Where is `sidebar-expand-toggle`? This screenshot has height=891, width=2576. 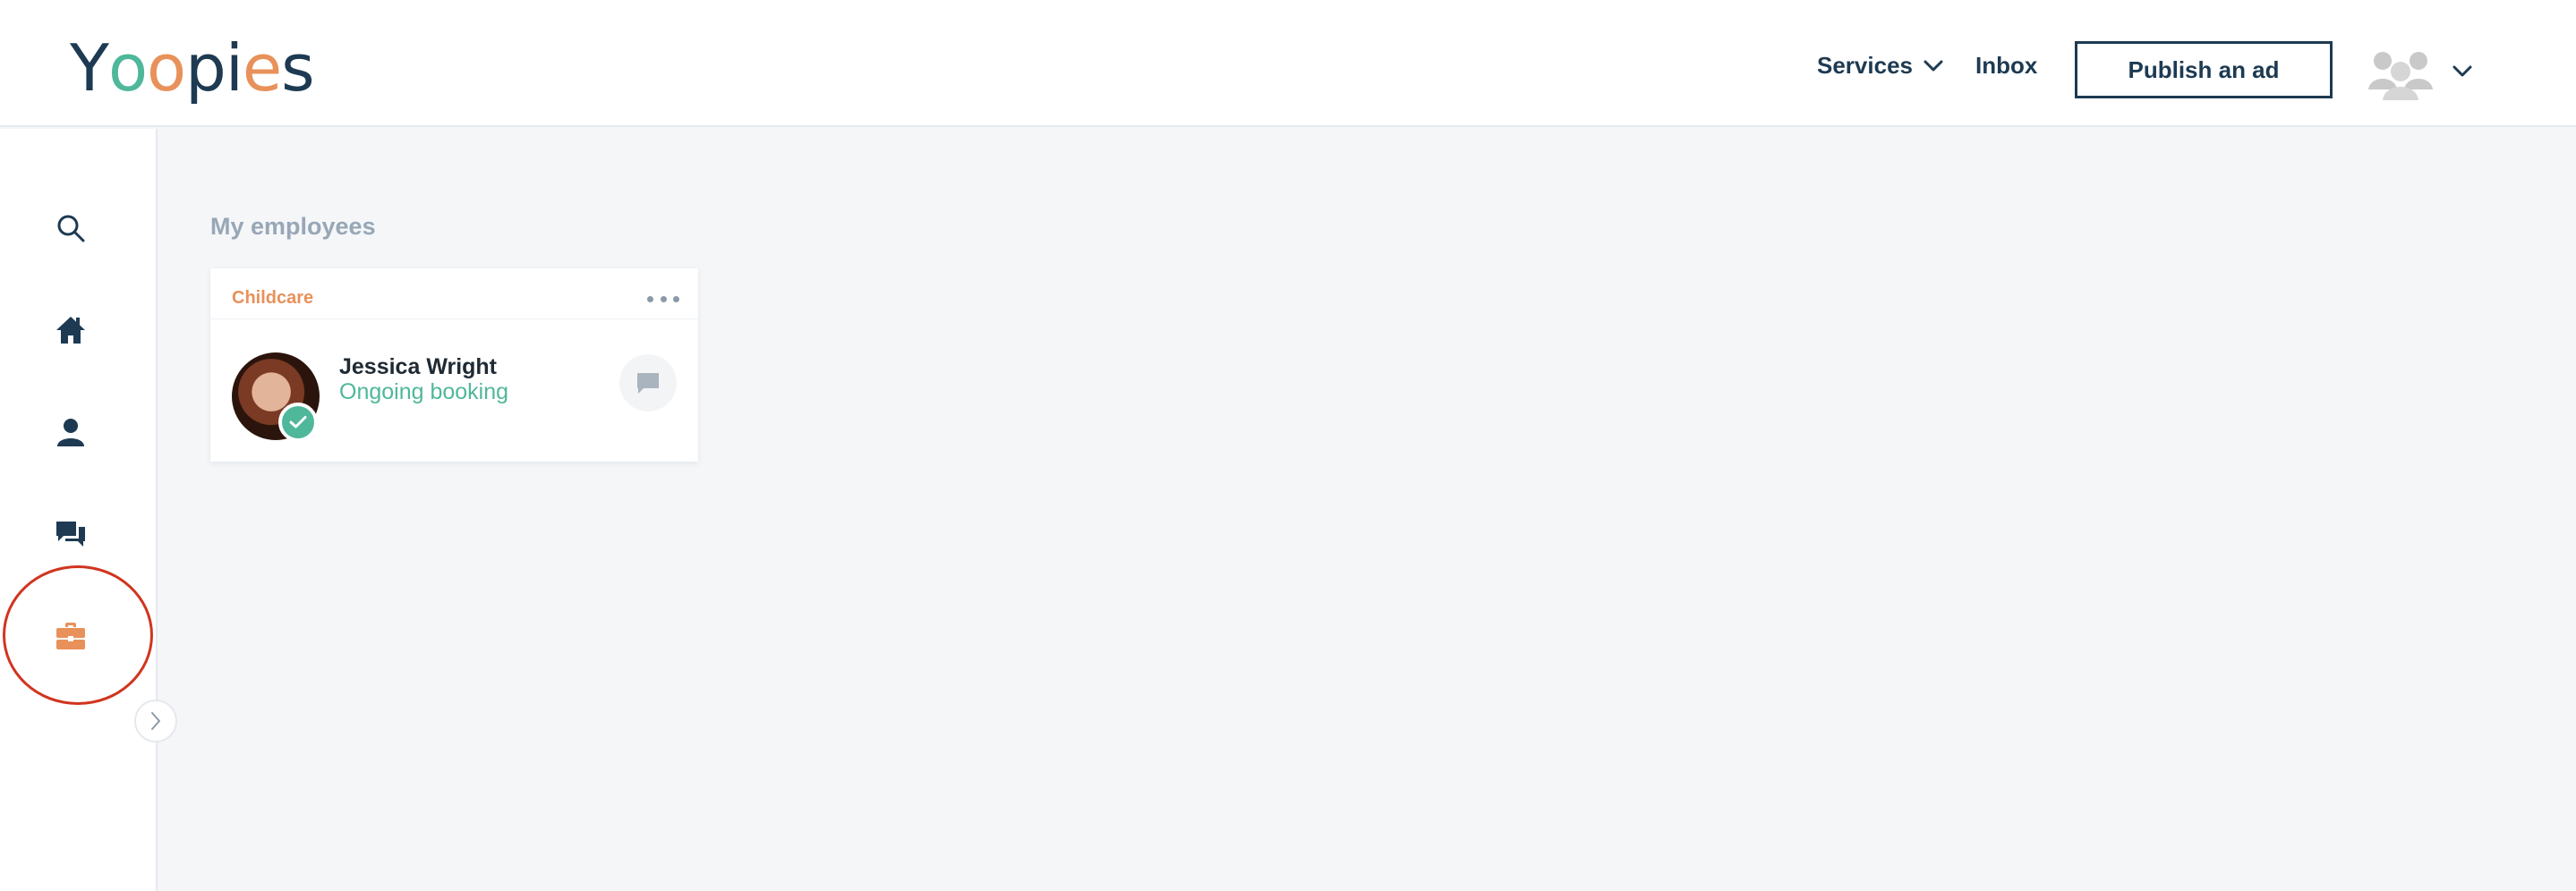 sidebar-expand-toggle is located at coordinates (155, 721).